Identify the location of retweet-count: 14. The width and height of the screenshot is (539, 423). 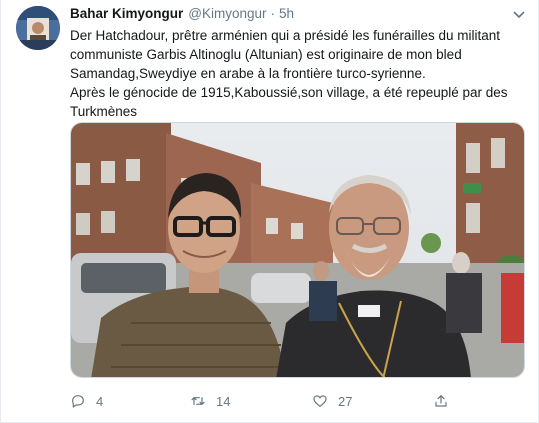
(223, 401).